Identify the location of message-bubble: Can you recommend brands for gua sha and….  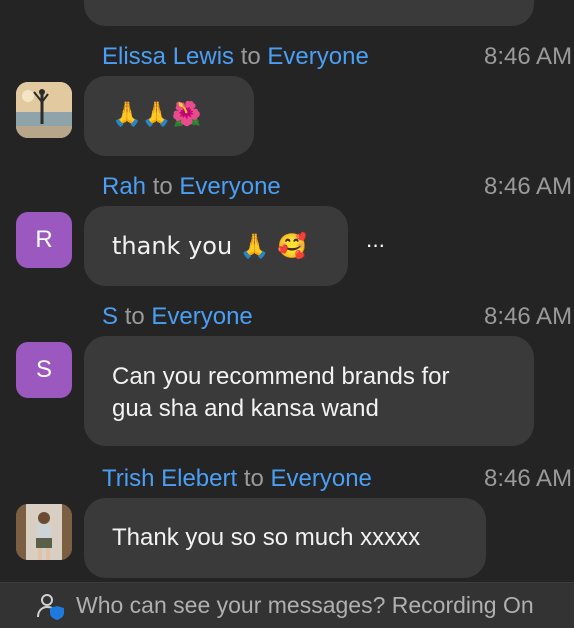
(309, 391).